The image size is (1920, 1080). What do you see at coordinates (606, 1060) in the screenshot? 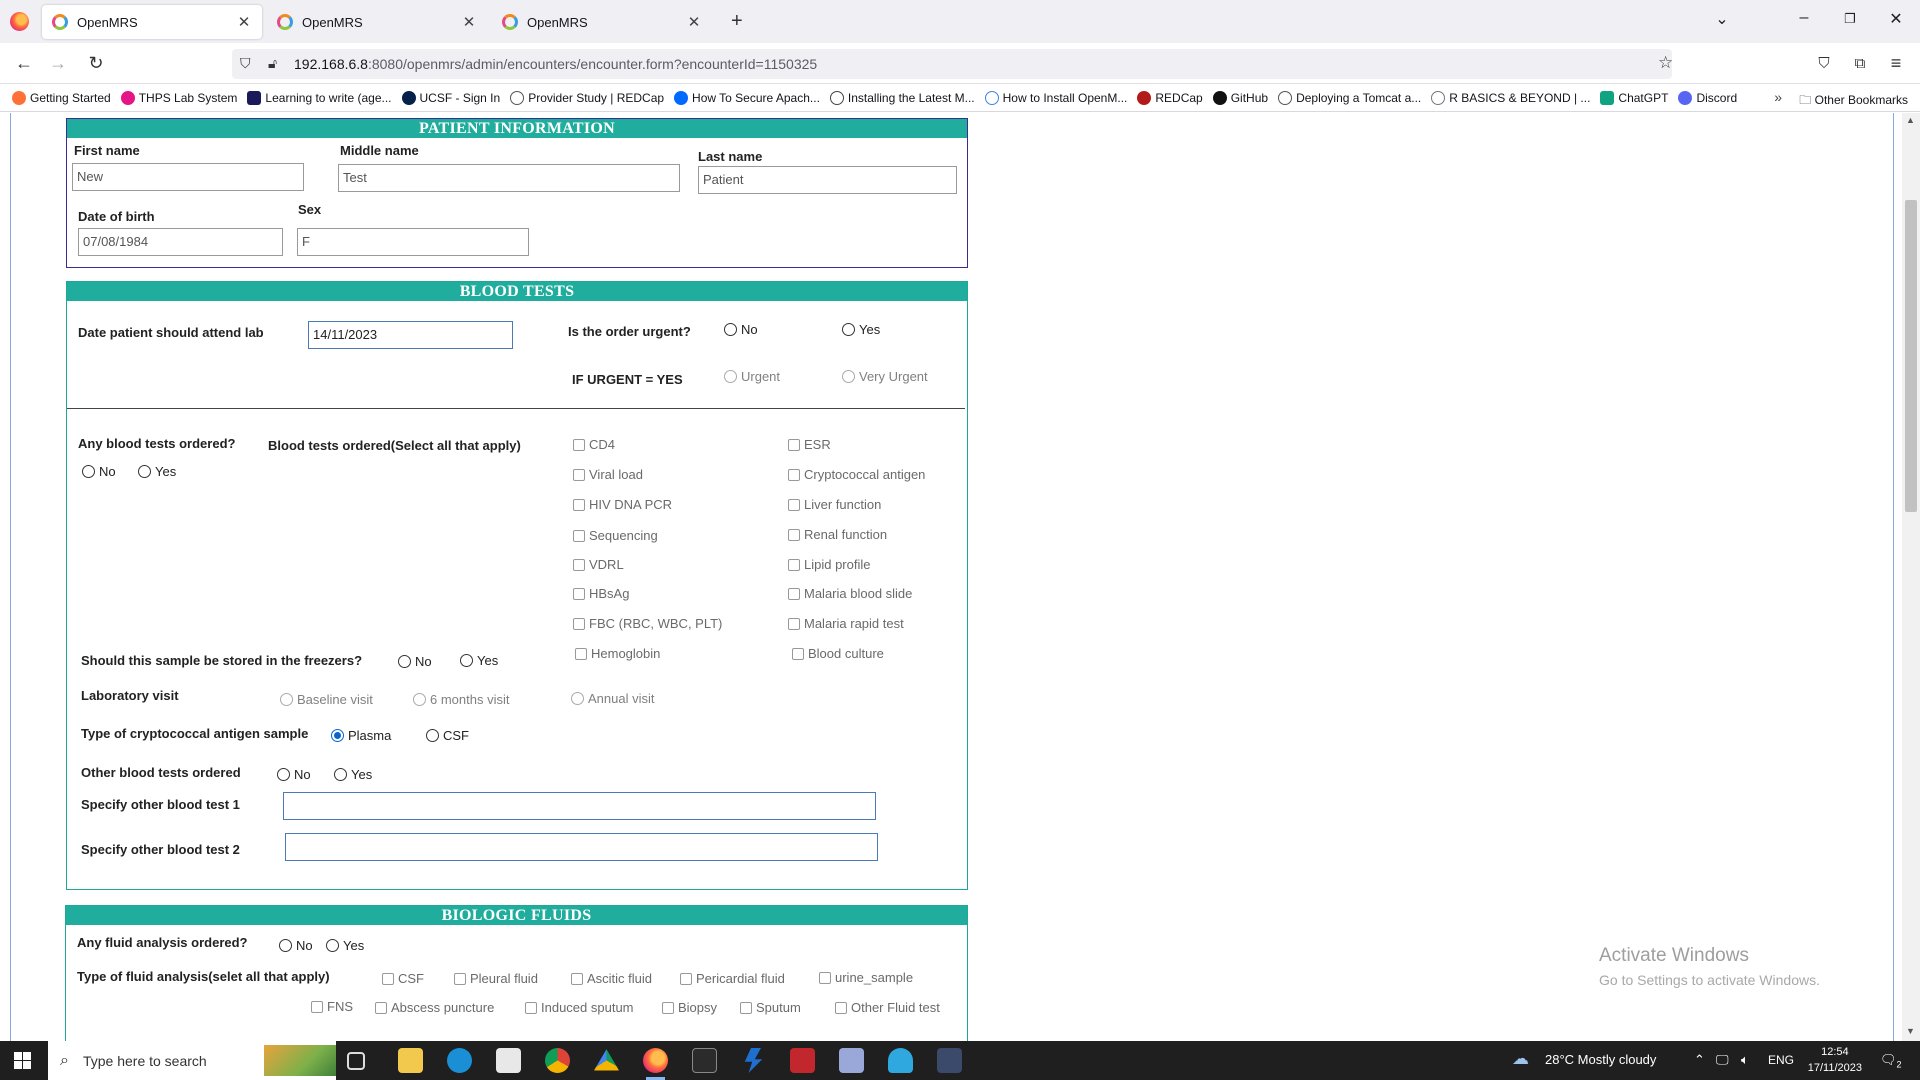
I see `google-drive-icon` at bounding box center [606, 1060].